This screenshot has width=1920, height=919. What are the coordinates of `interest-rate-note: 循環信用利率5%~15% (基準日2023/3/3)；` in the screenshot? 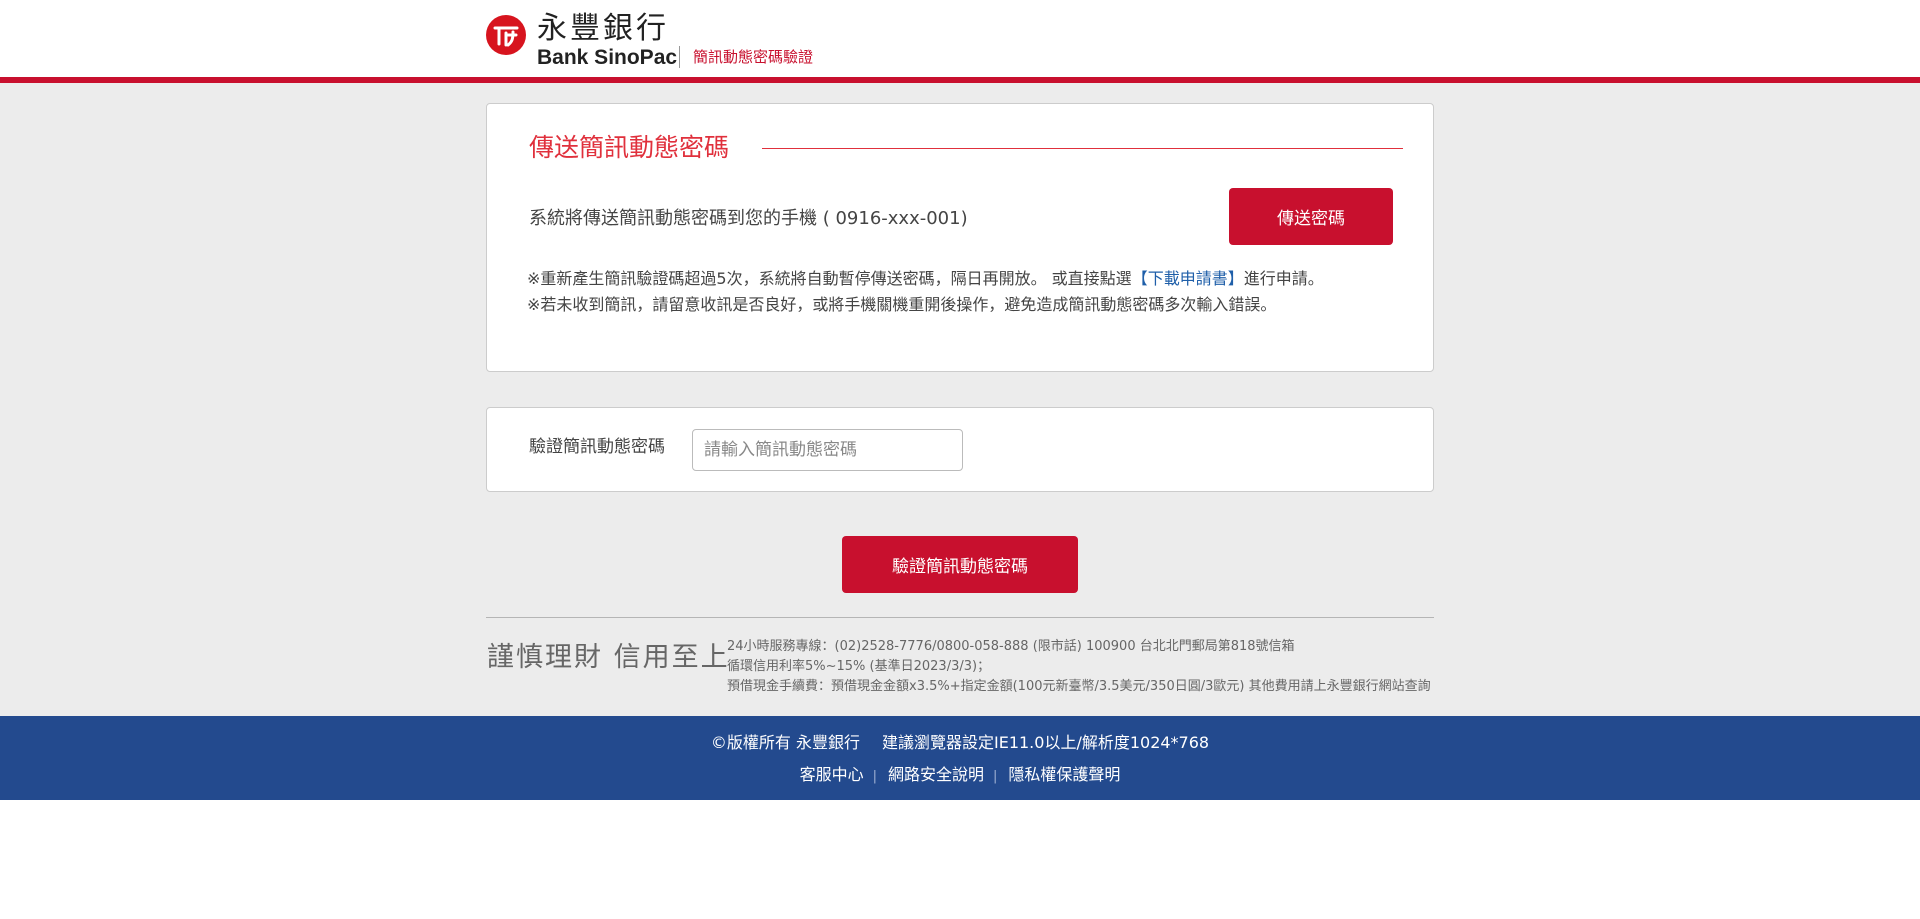 It's located at (859, 666).